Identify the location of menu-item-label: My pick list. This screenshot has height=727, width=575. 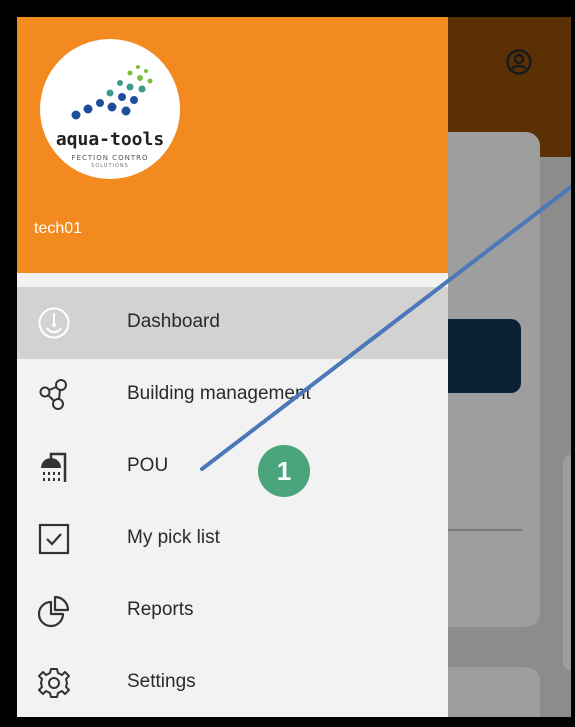
(173, 537).